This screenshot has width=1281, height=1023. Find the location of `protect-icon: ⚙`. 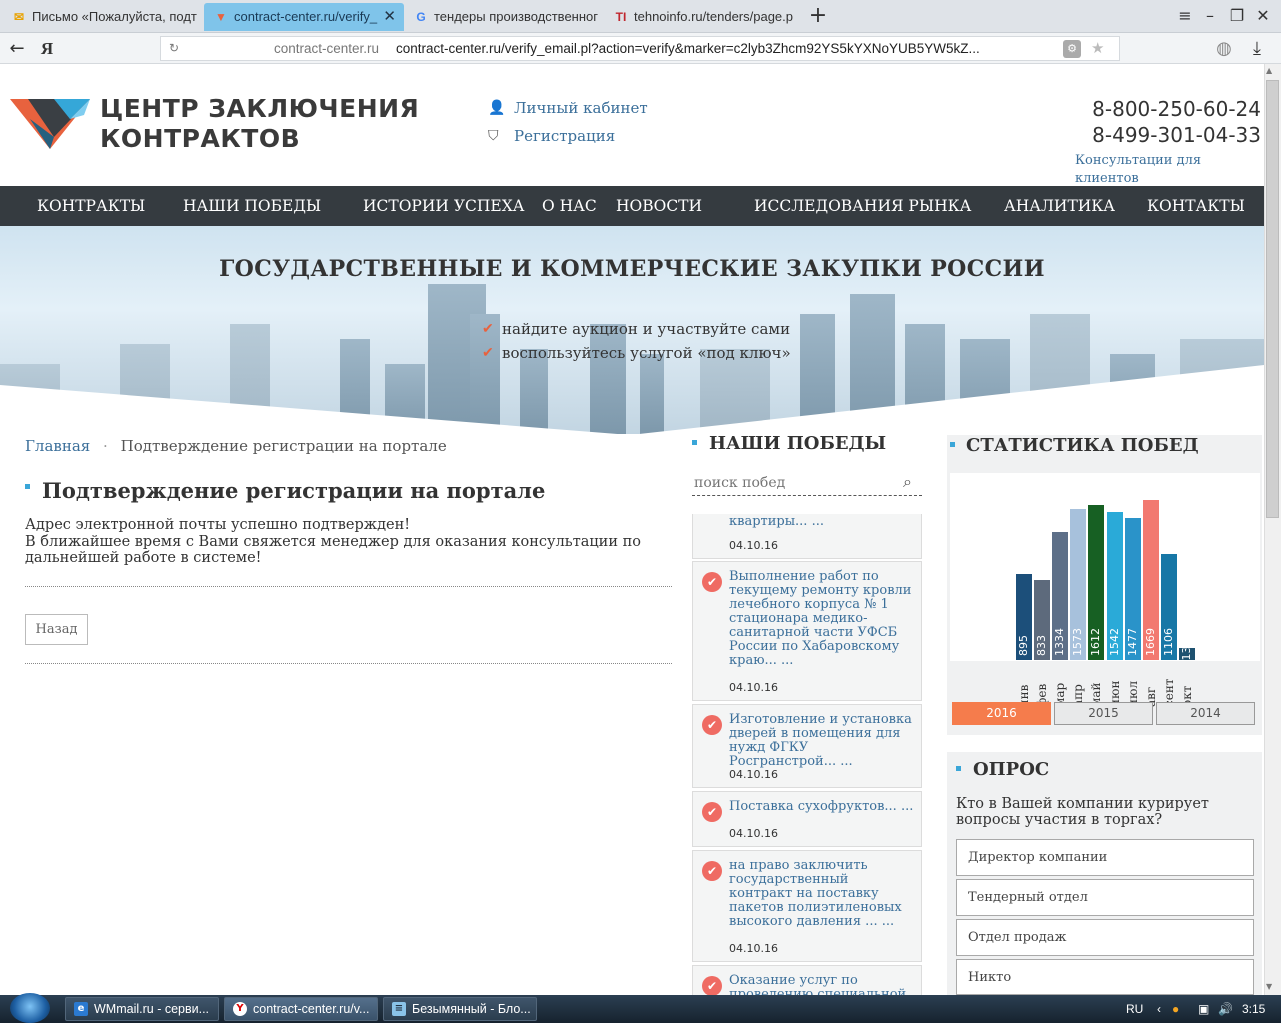

protect-icon: ⚙ is located at coordinates (1072, 49).